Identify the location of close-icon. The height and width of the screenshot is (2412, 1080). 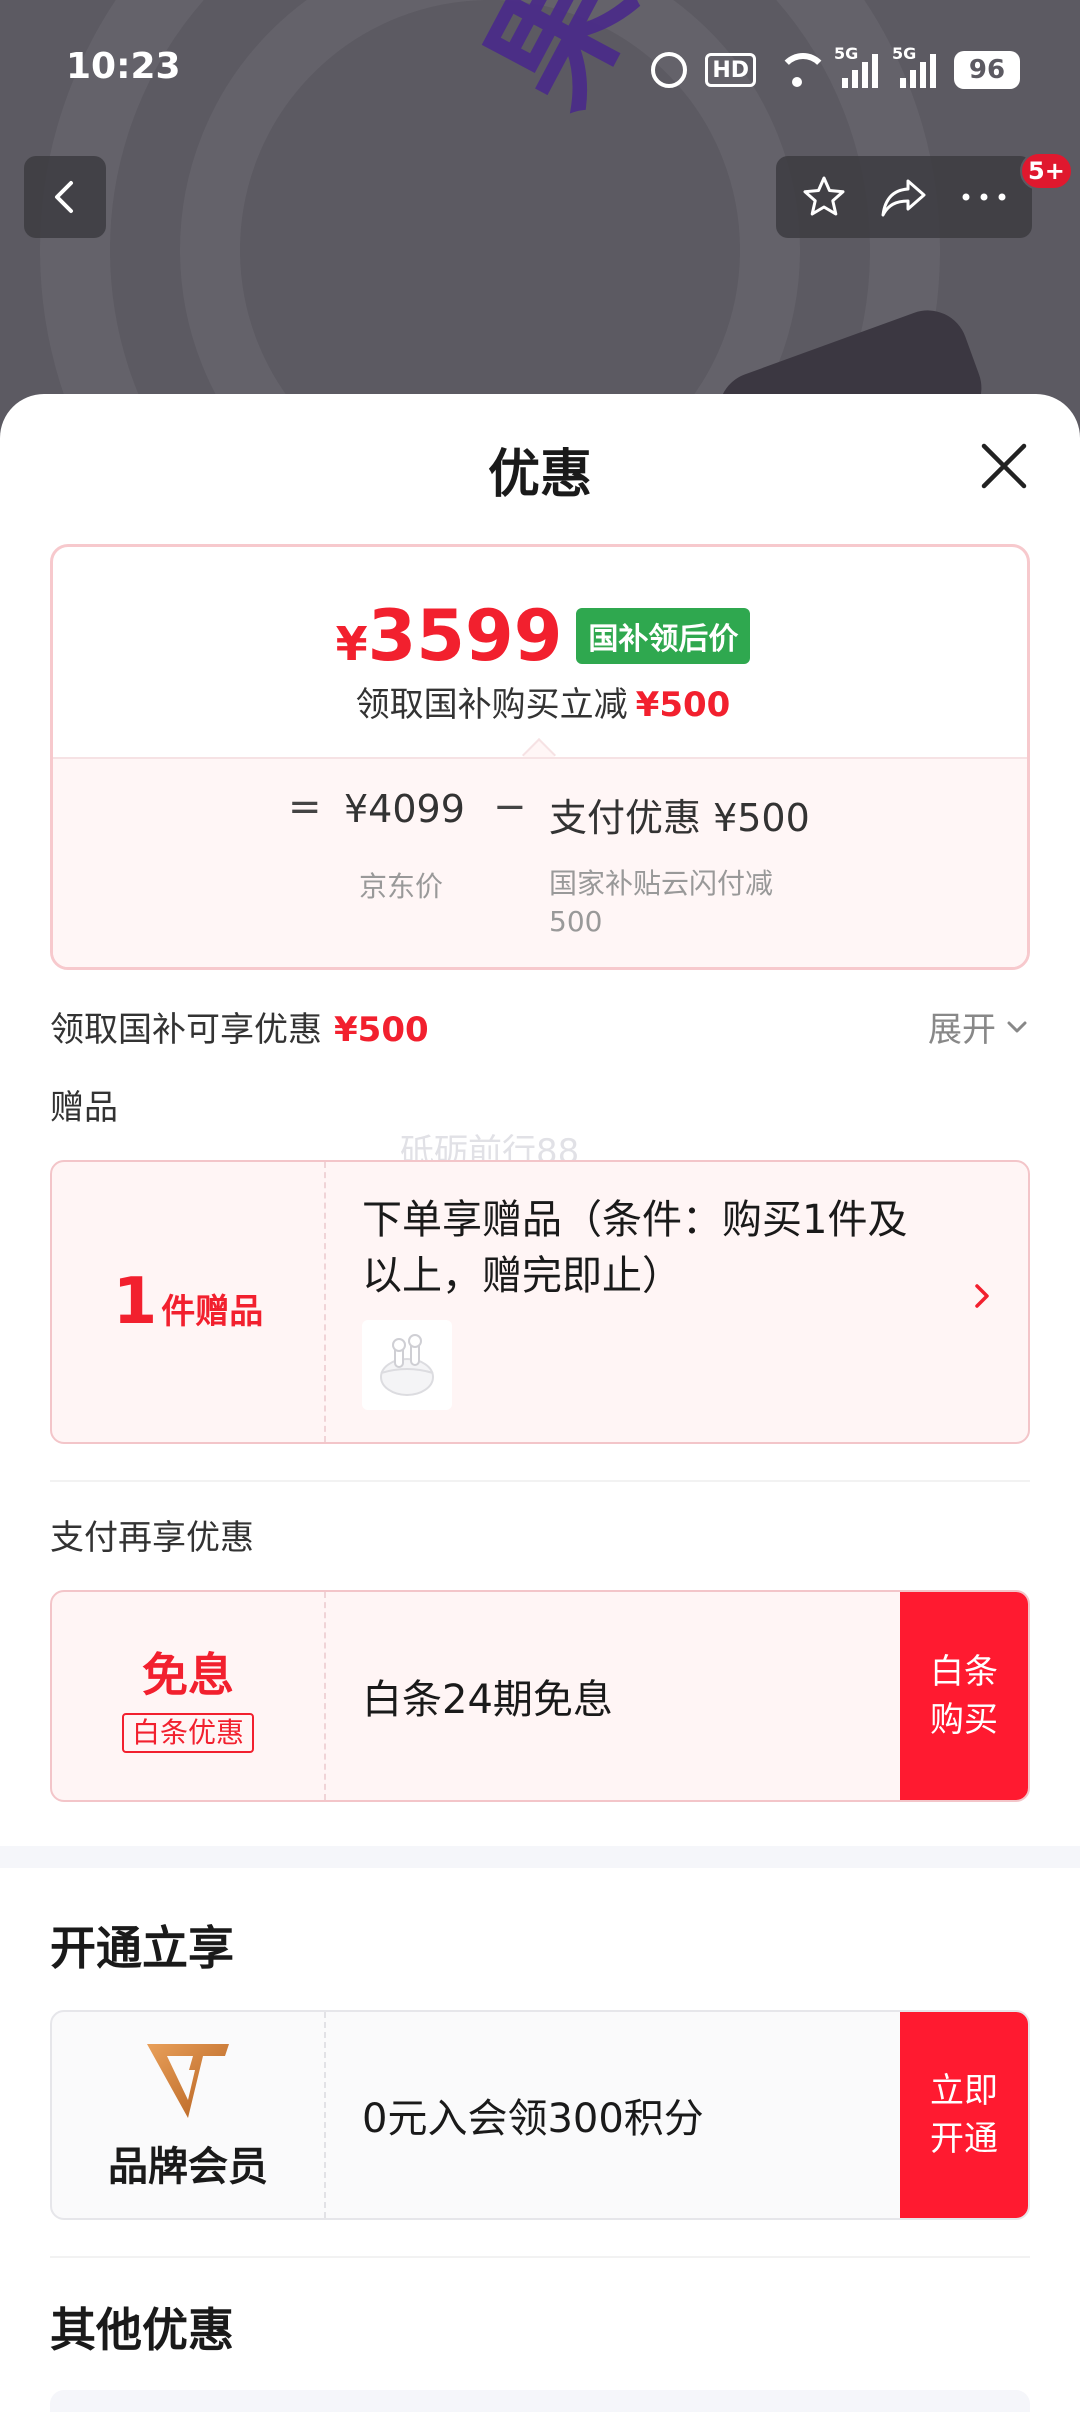
(1004, 466).